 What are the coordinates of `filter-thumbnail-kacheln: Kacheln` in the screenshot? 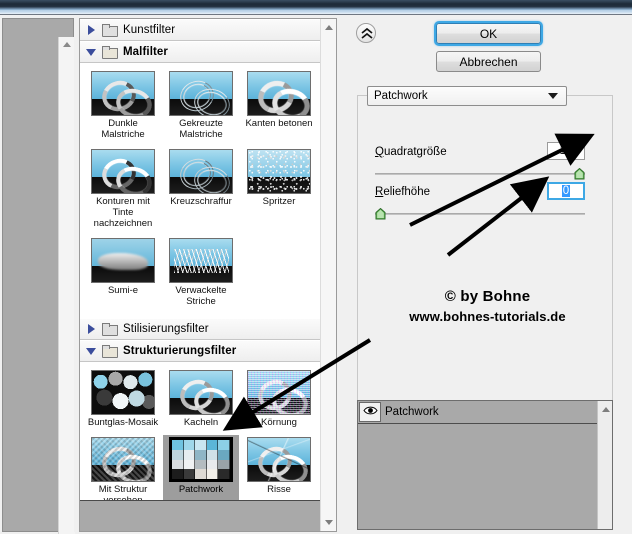 It's located at (201, 398).